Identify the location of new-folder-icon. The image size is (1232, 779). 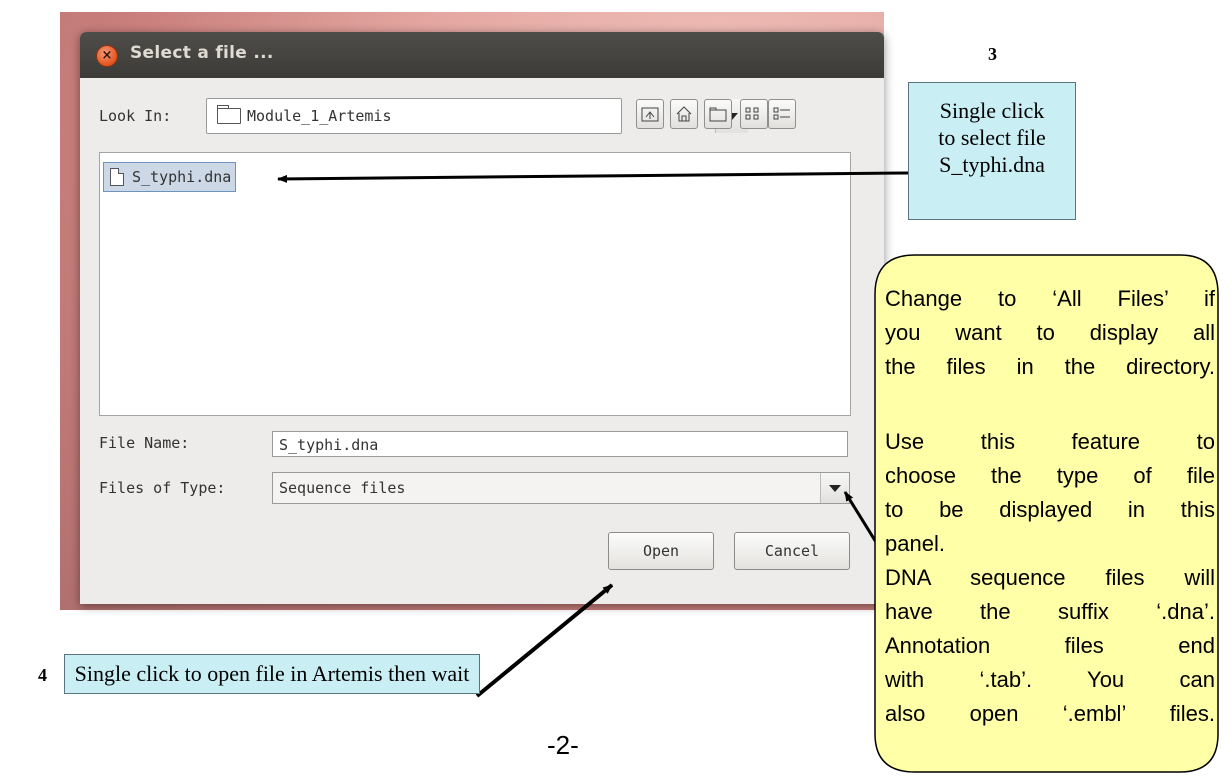
(718, 114).